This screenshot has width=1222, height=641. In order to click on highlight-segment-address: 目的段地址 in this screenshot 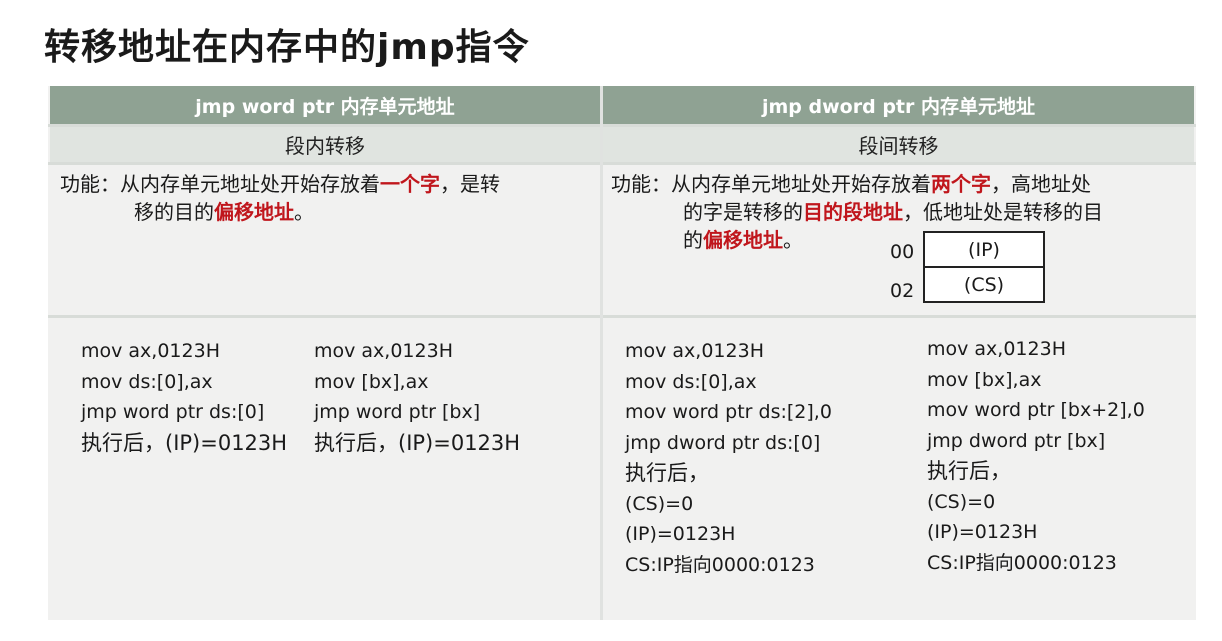, I will do `click(853, 212)`.